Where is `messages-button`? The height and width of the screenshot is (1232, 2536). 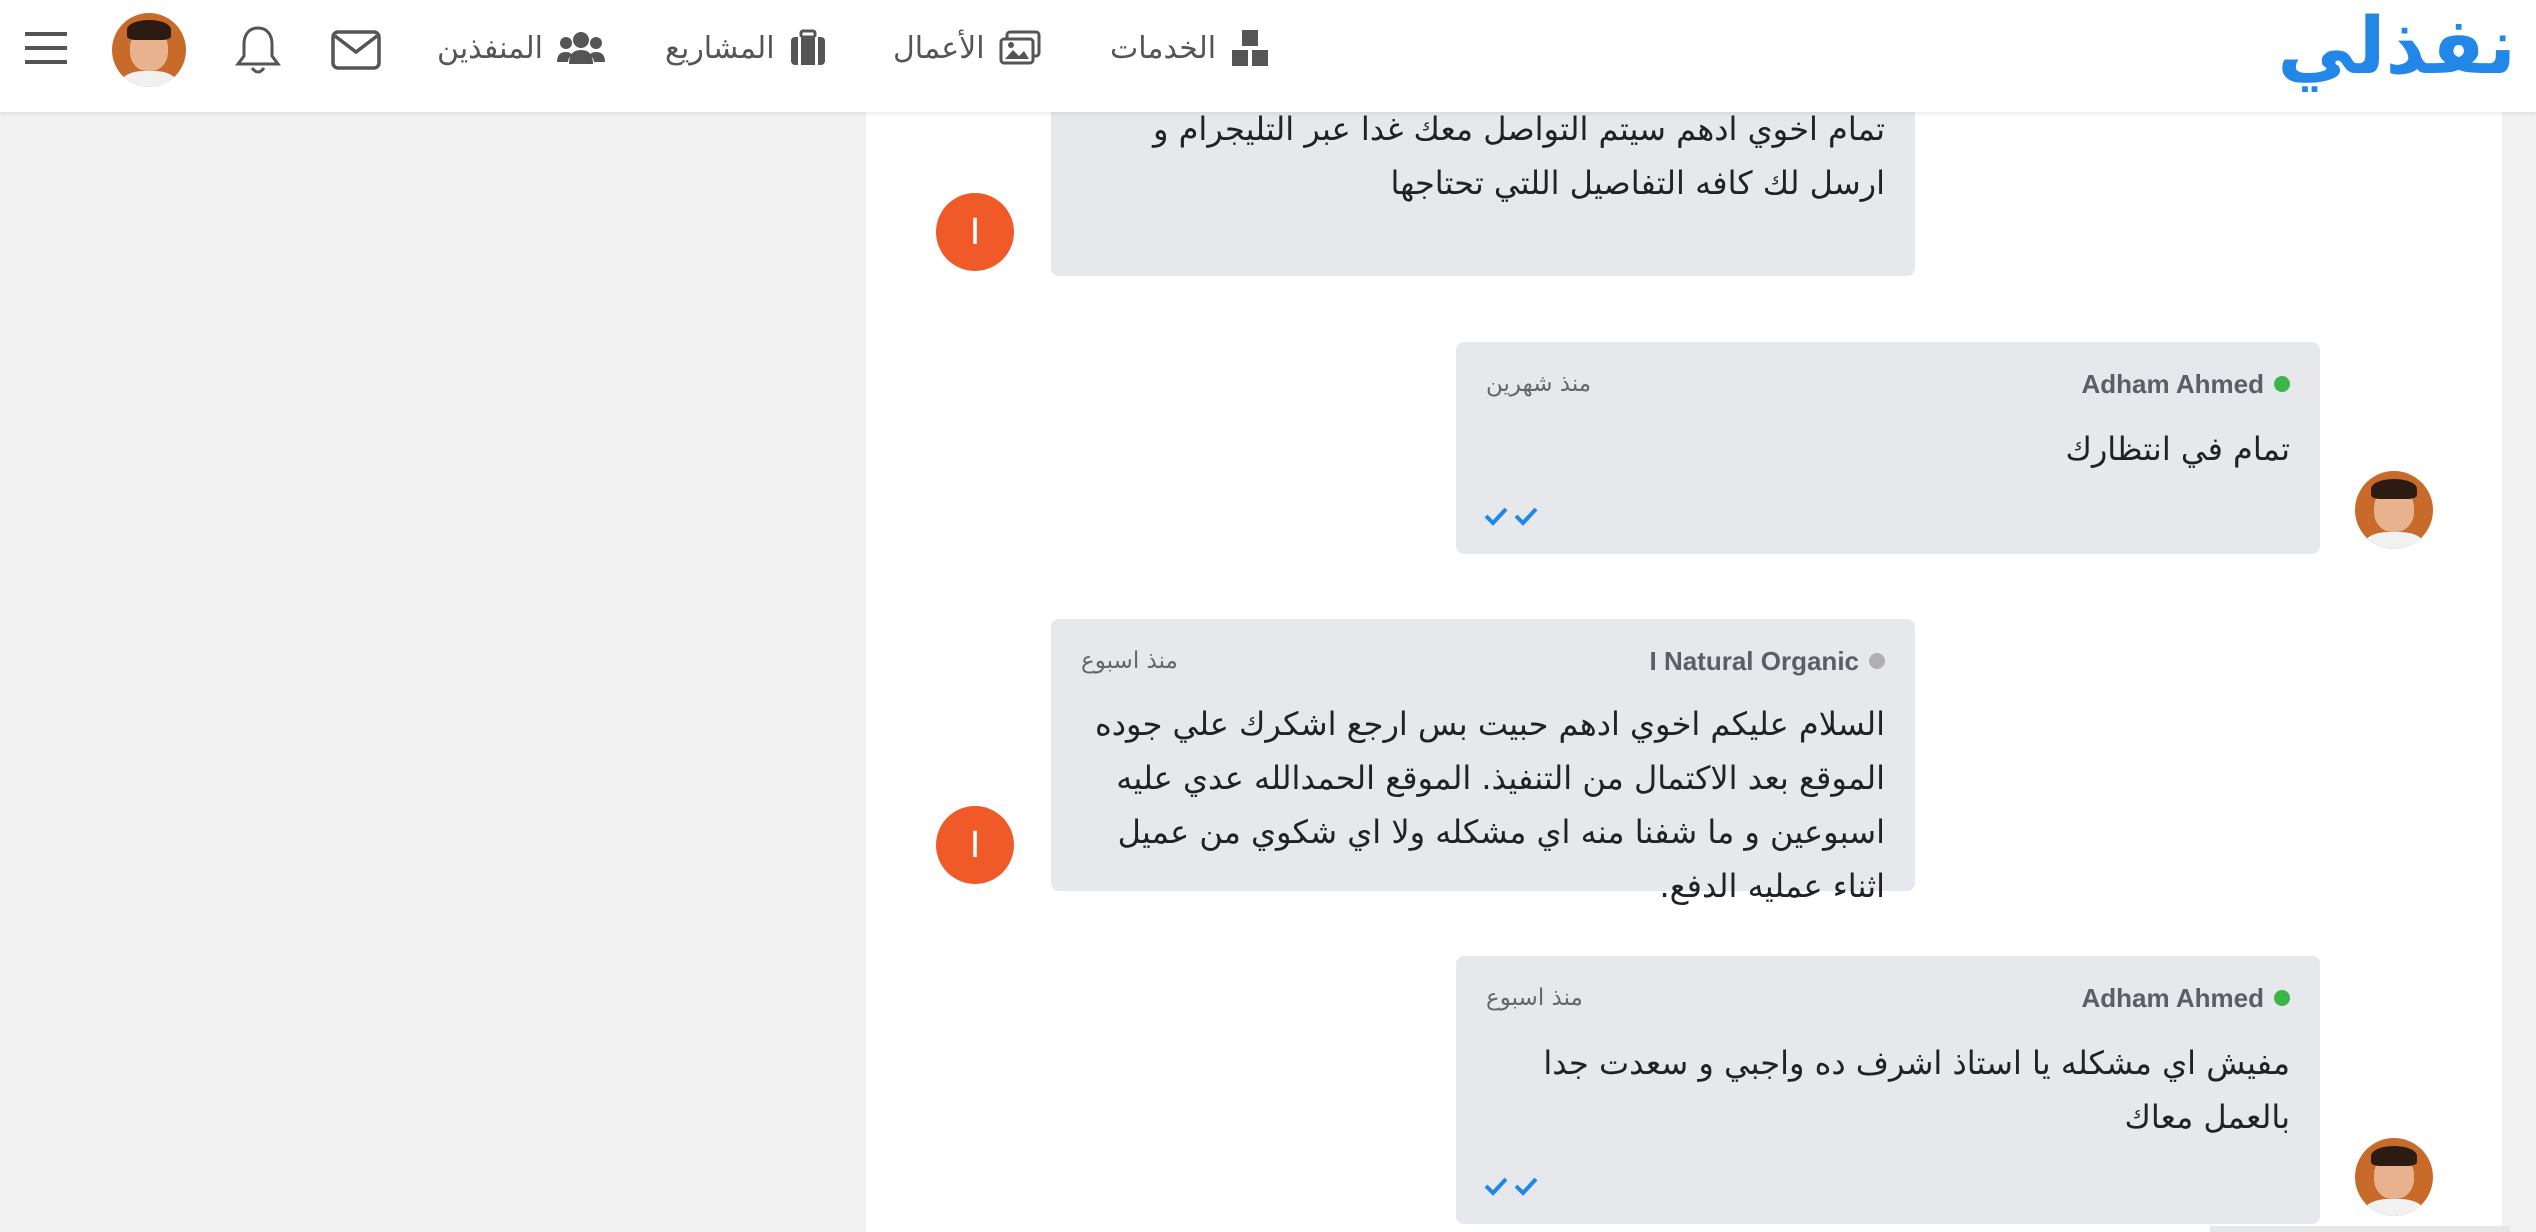
messages-button is located at coordinates (356, 50).